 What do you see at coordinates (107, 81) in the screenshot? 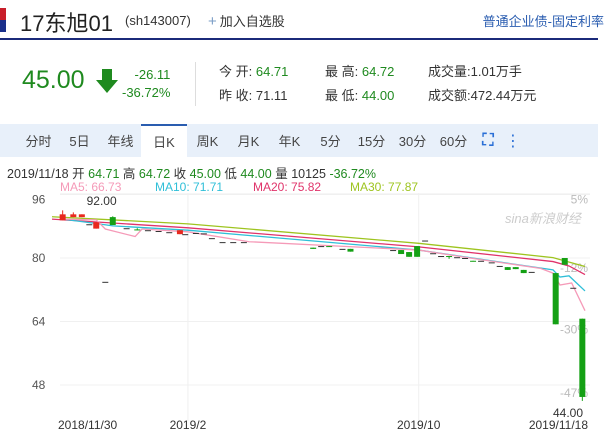
I see `arrow-down-icon` at bounding box center [107, 81].